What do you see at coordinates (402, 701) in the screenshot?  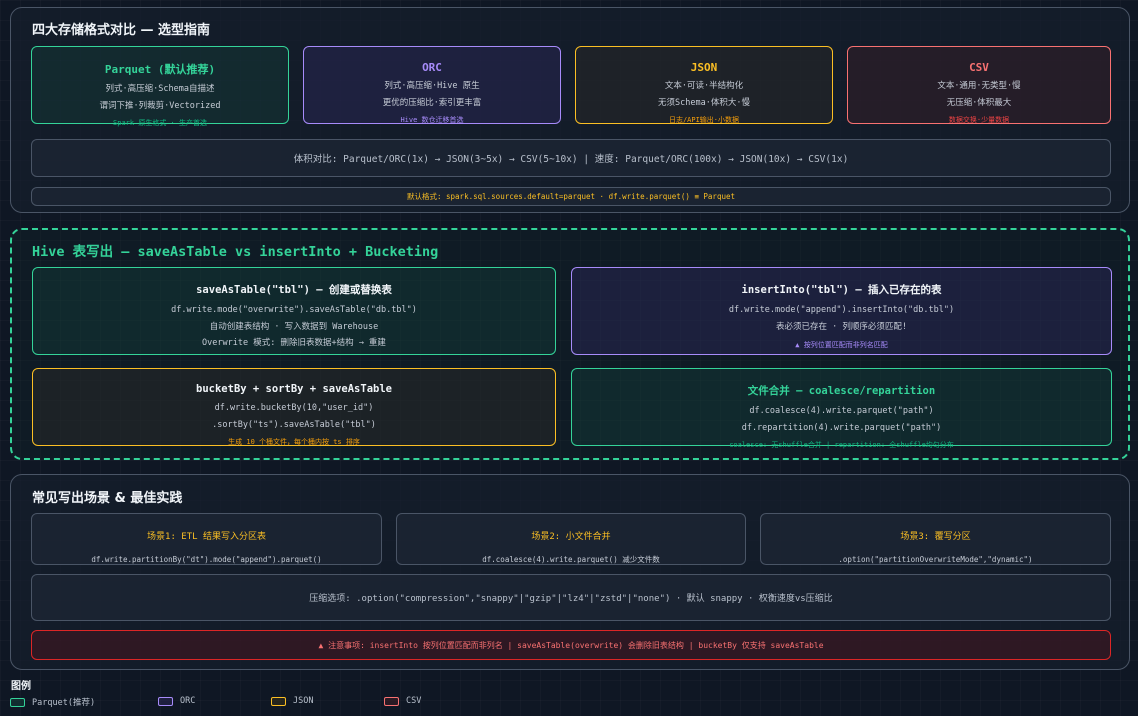 I see `legend-item-csv: CSV` at bounding box center [402, 701].